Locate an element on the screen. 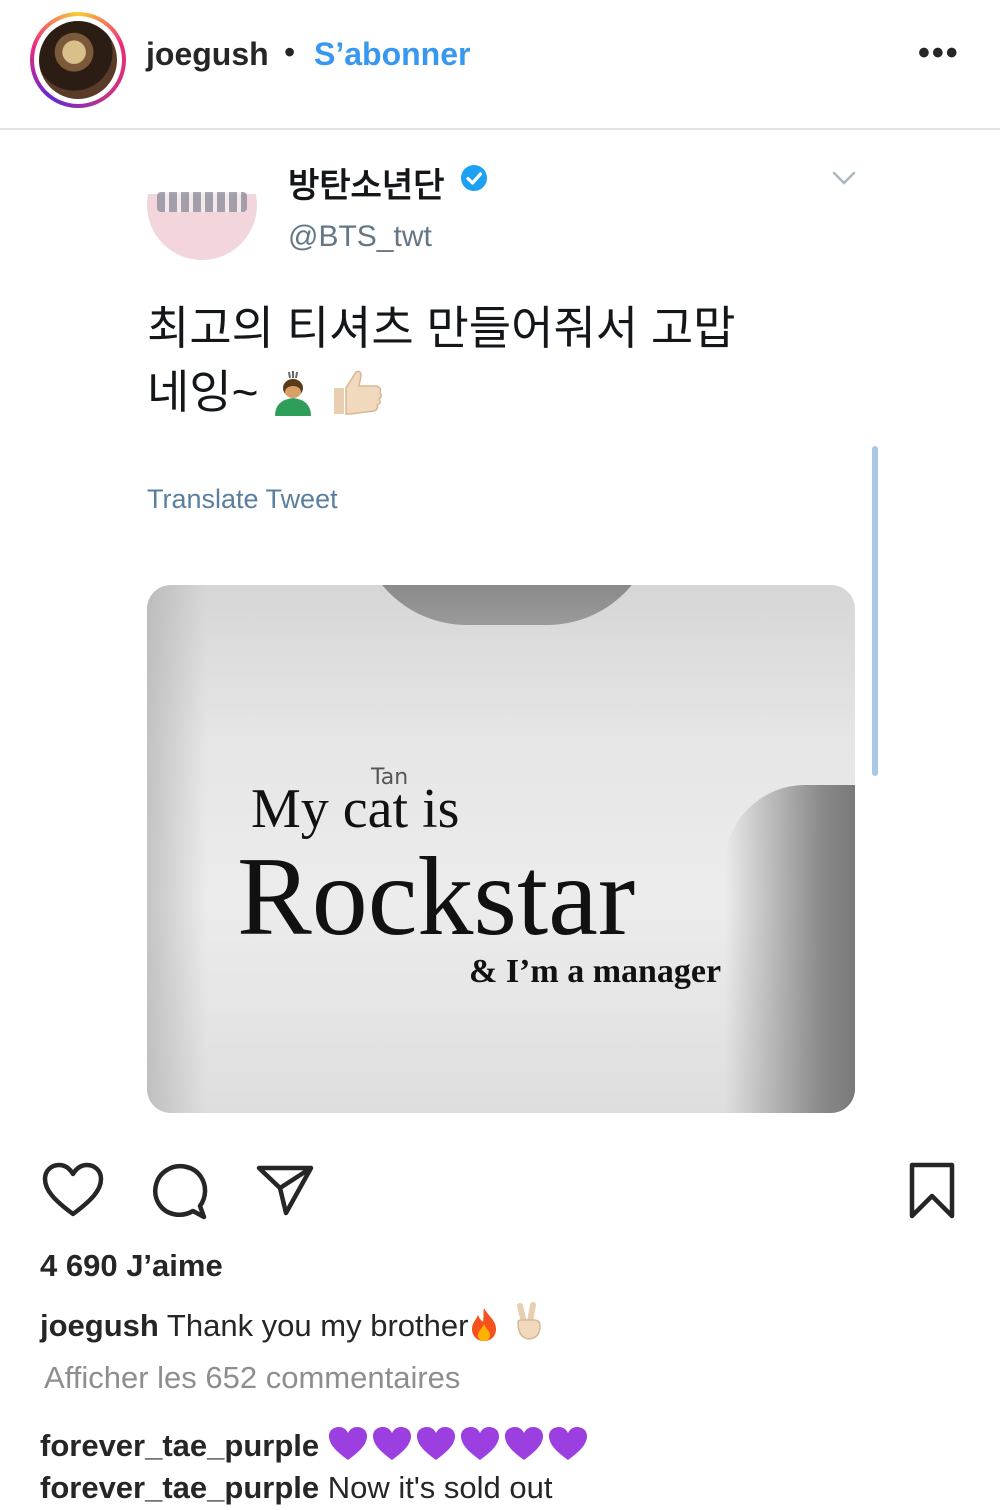  profile-avatar is located at coordinates (78, 60).